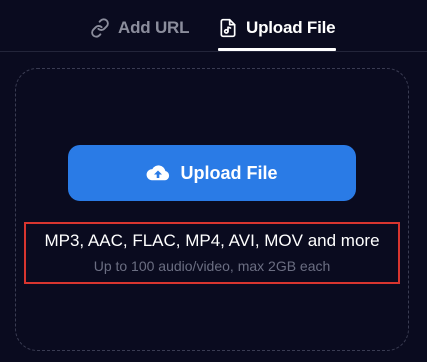 The height and width of the screenshot is (362, 427). What do you see at coordinates (158, 173) in the screenshot?
I see `cloud-upload-icon` at bounding box center [158, 173].